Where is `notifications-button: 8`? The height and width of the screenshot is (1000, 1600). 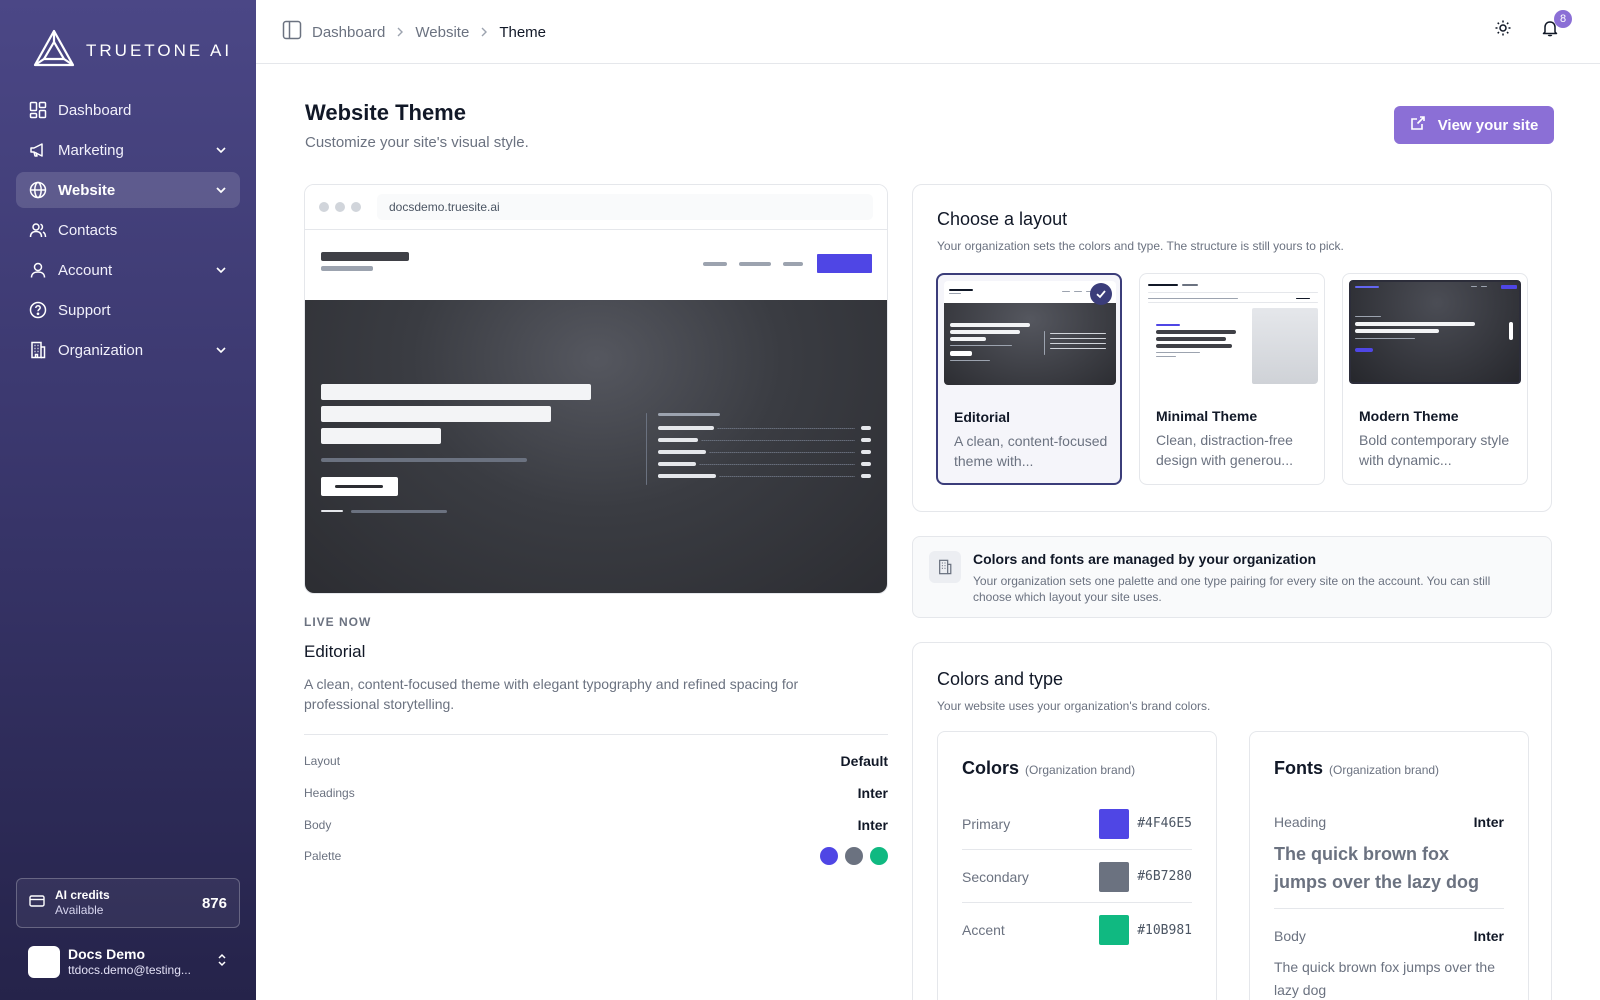
notifications-button: 8 is located at coordinates (1555, 26).